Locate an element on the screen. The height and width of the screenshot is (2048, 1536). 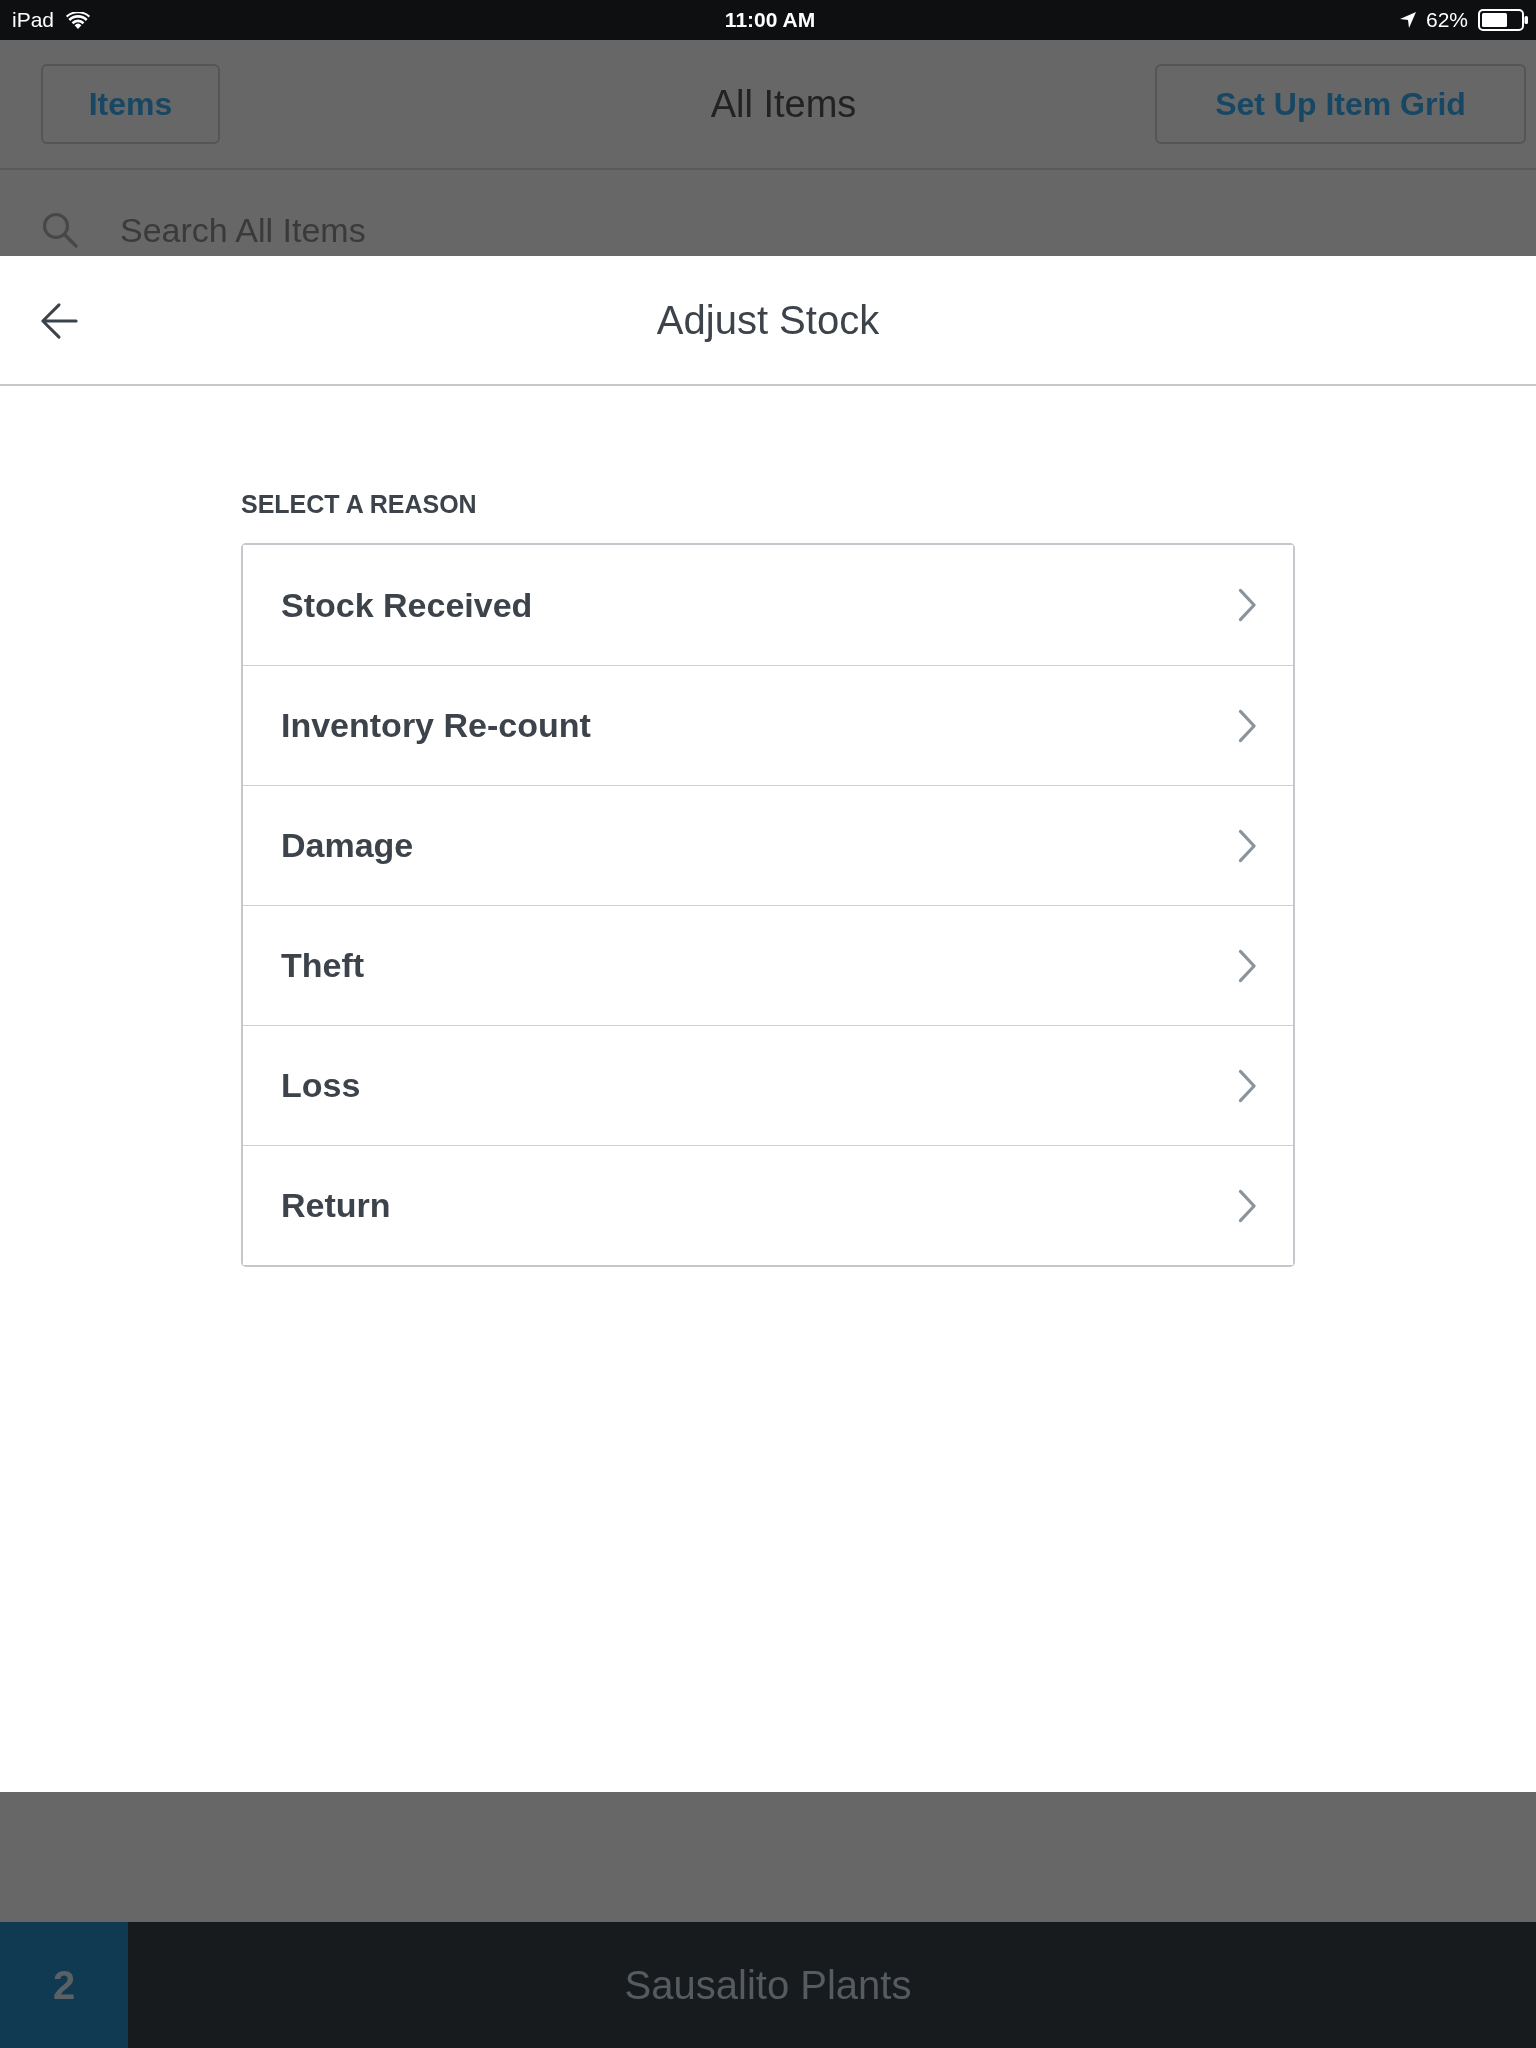
section-label: SELECT A REASON is located at coordinates (359, 504).